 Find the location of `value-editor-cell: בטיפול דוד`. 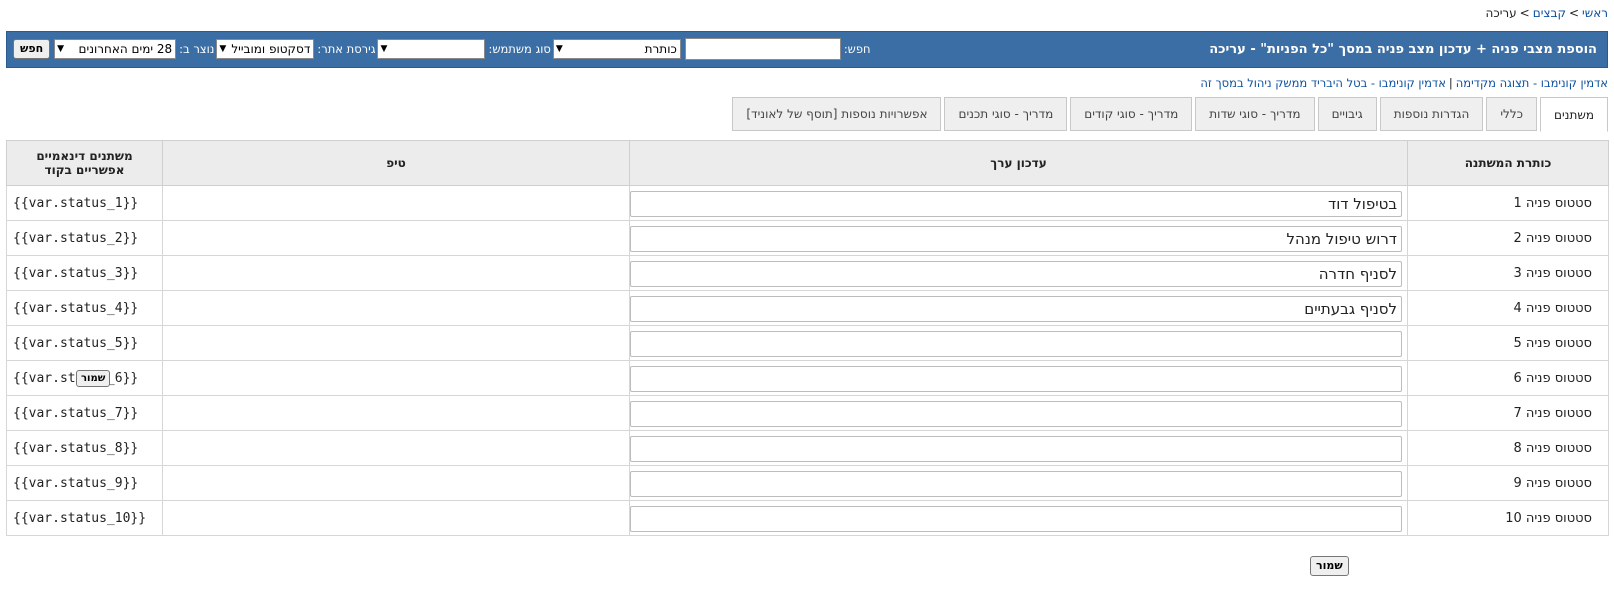

value-editor-cell: בטיפול דוד is located at coordinates (1018, 203).